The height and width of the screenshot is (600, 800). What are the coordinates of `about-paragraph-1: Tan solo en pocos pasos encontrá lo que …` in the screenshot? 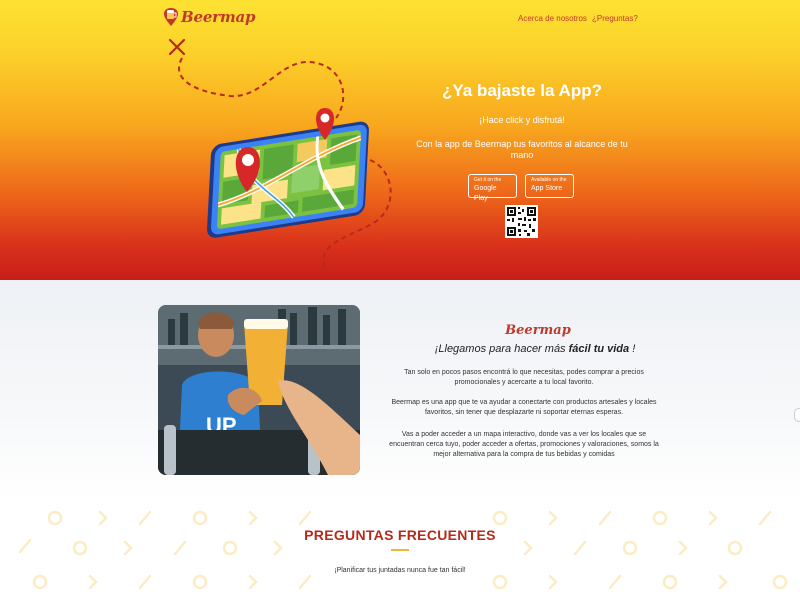 It's located at (524, 377).